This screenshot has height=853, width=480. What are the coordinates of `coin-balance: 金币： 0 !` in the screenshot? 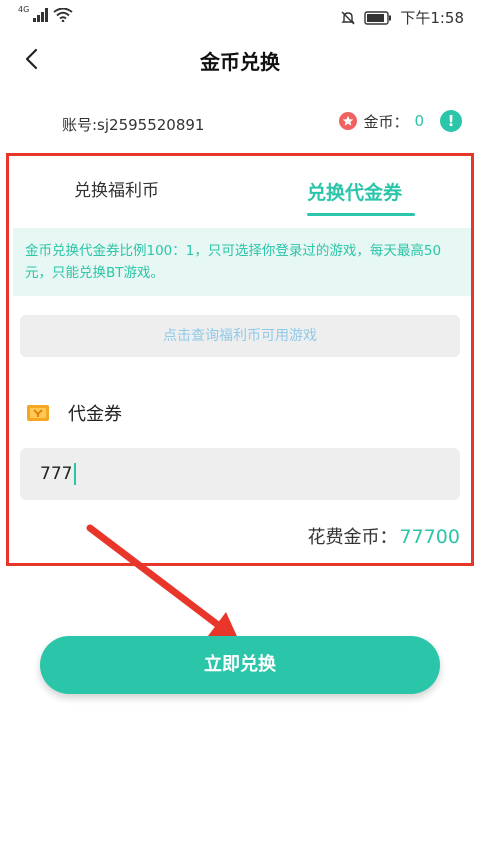 It's located at (400, 121).